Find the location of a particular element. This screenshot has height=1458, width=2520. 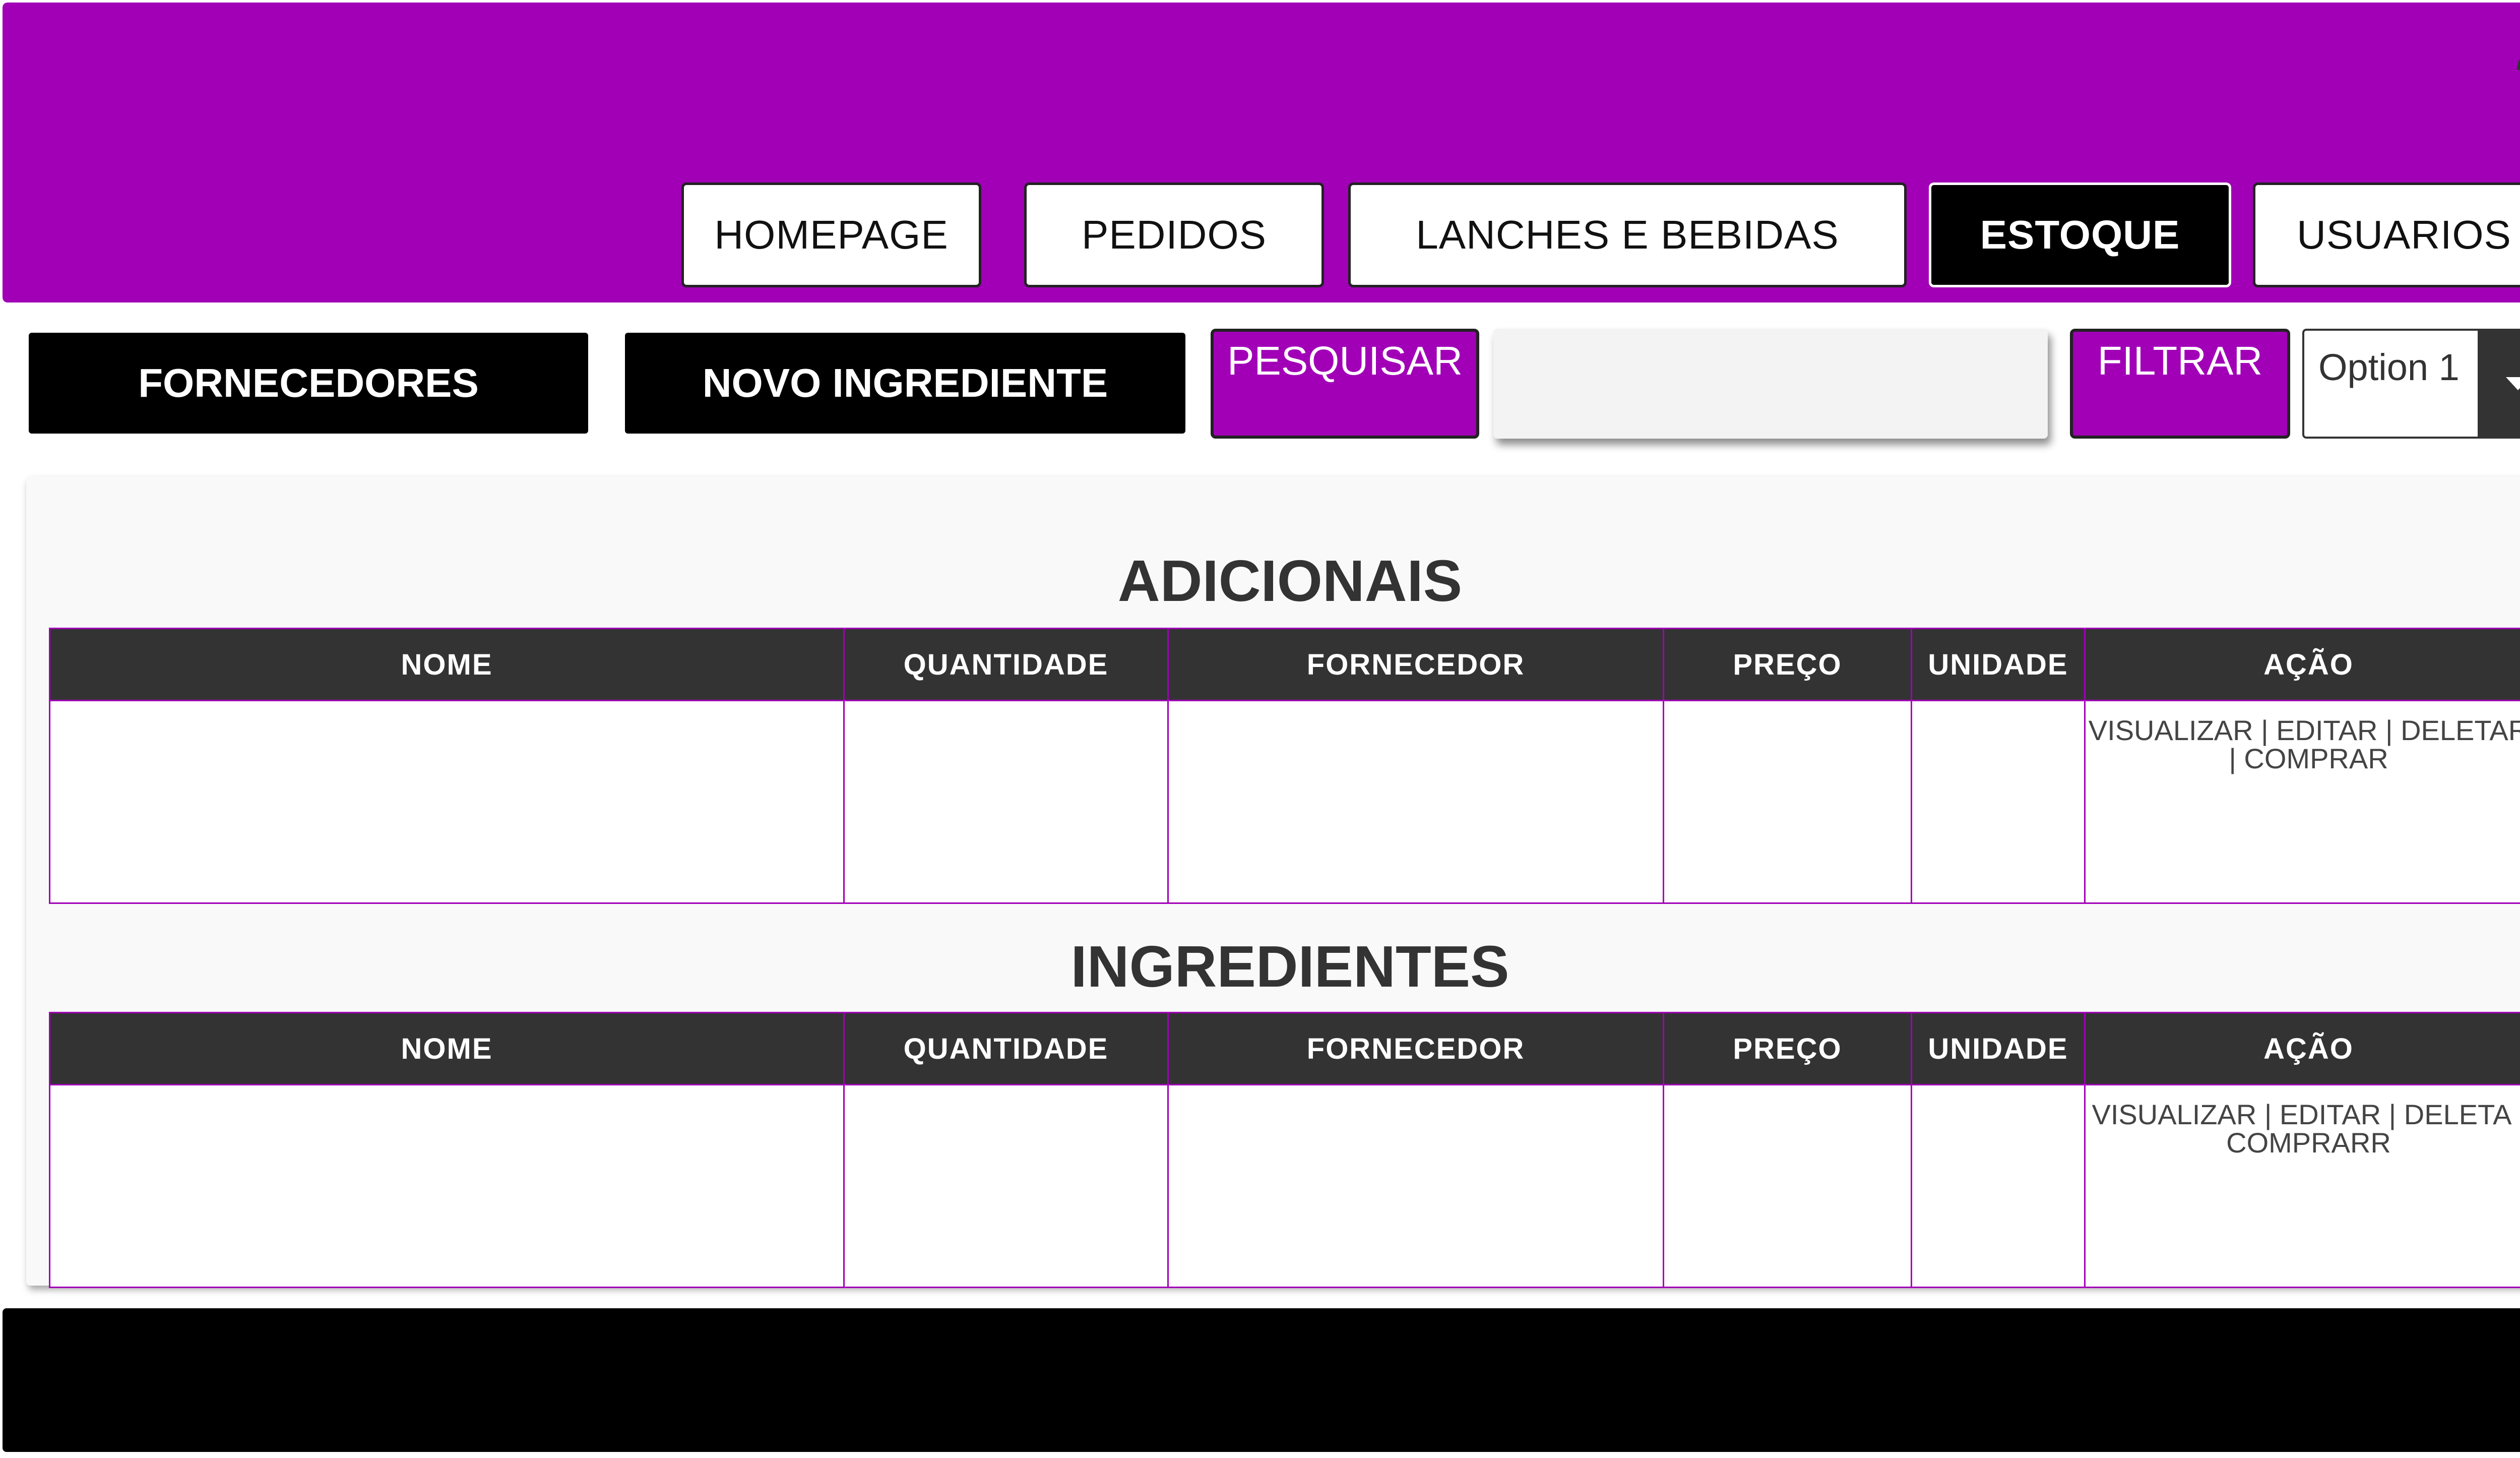

section-title-adicionais: ADICIONAIS is located at coordinates (1290, 581).